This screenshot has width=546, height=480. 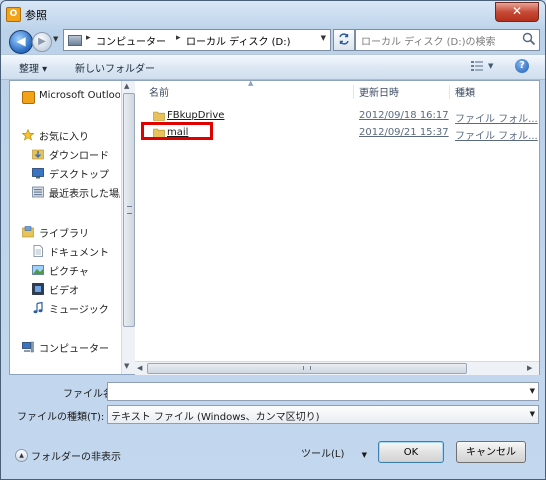 I want to click on file-list-scrollbar: ◀ ▶, so click(x=337, y=368).